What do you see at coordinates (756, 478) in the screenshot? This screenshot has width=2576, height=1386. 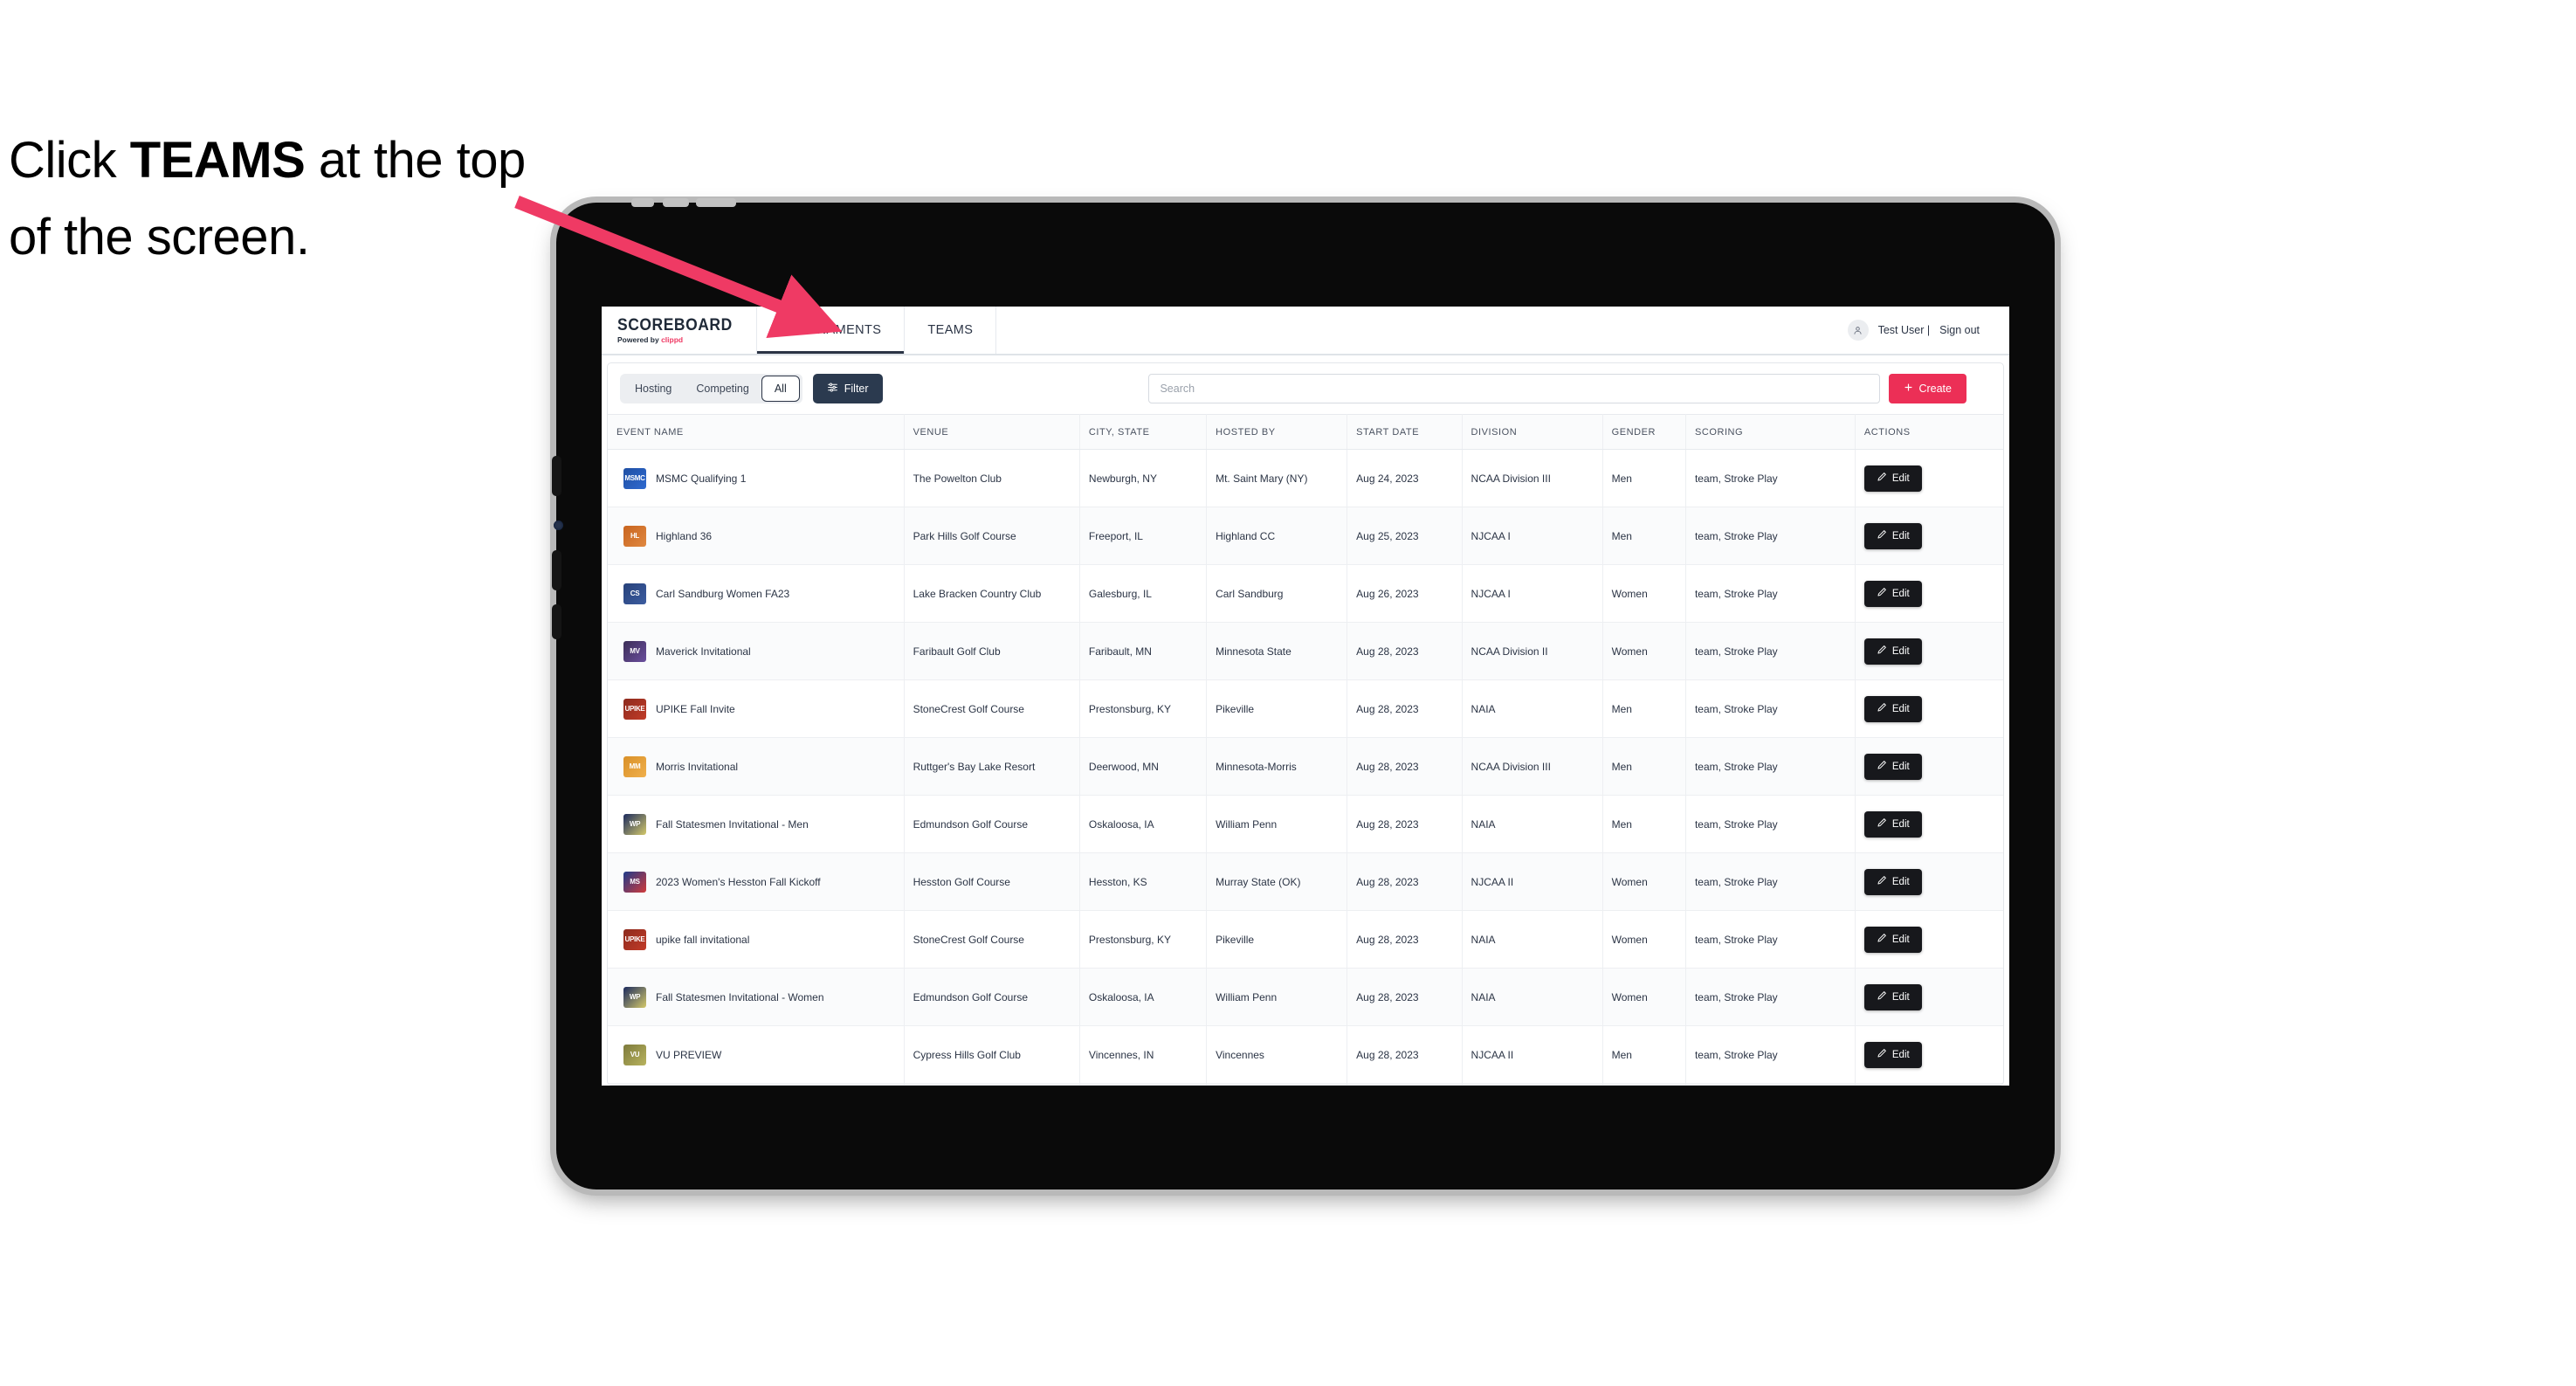 I see `cell-event-name: MSMC MSMC Qualifying 1` at bounding box center [756, 478].